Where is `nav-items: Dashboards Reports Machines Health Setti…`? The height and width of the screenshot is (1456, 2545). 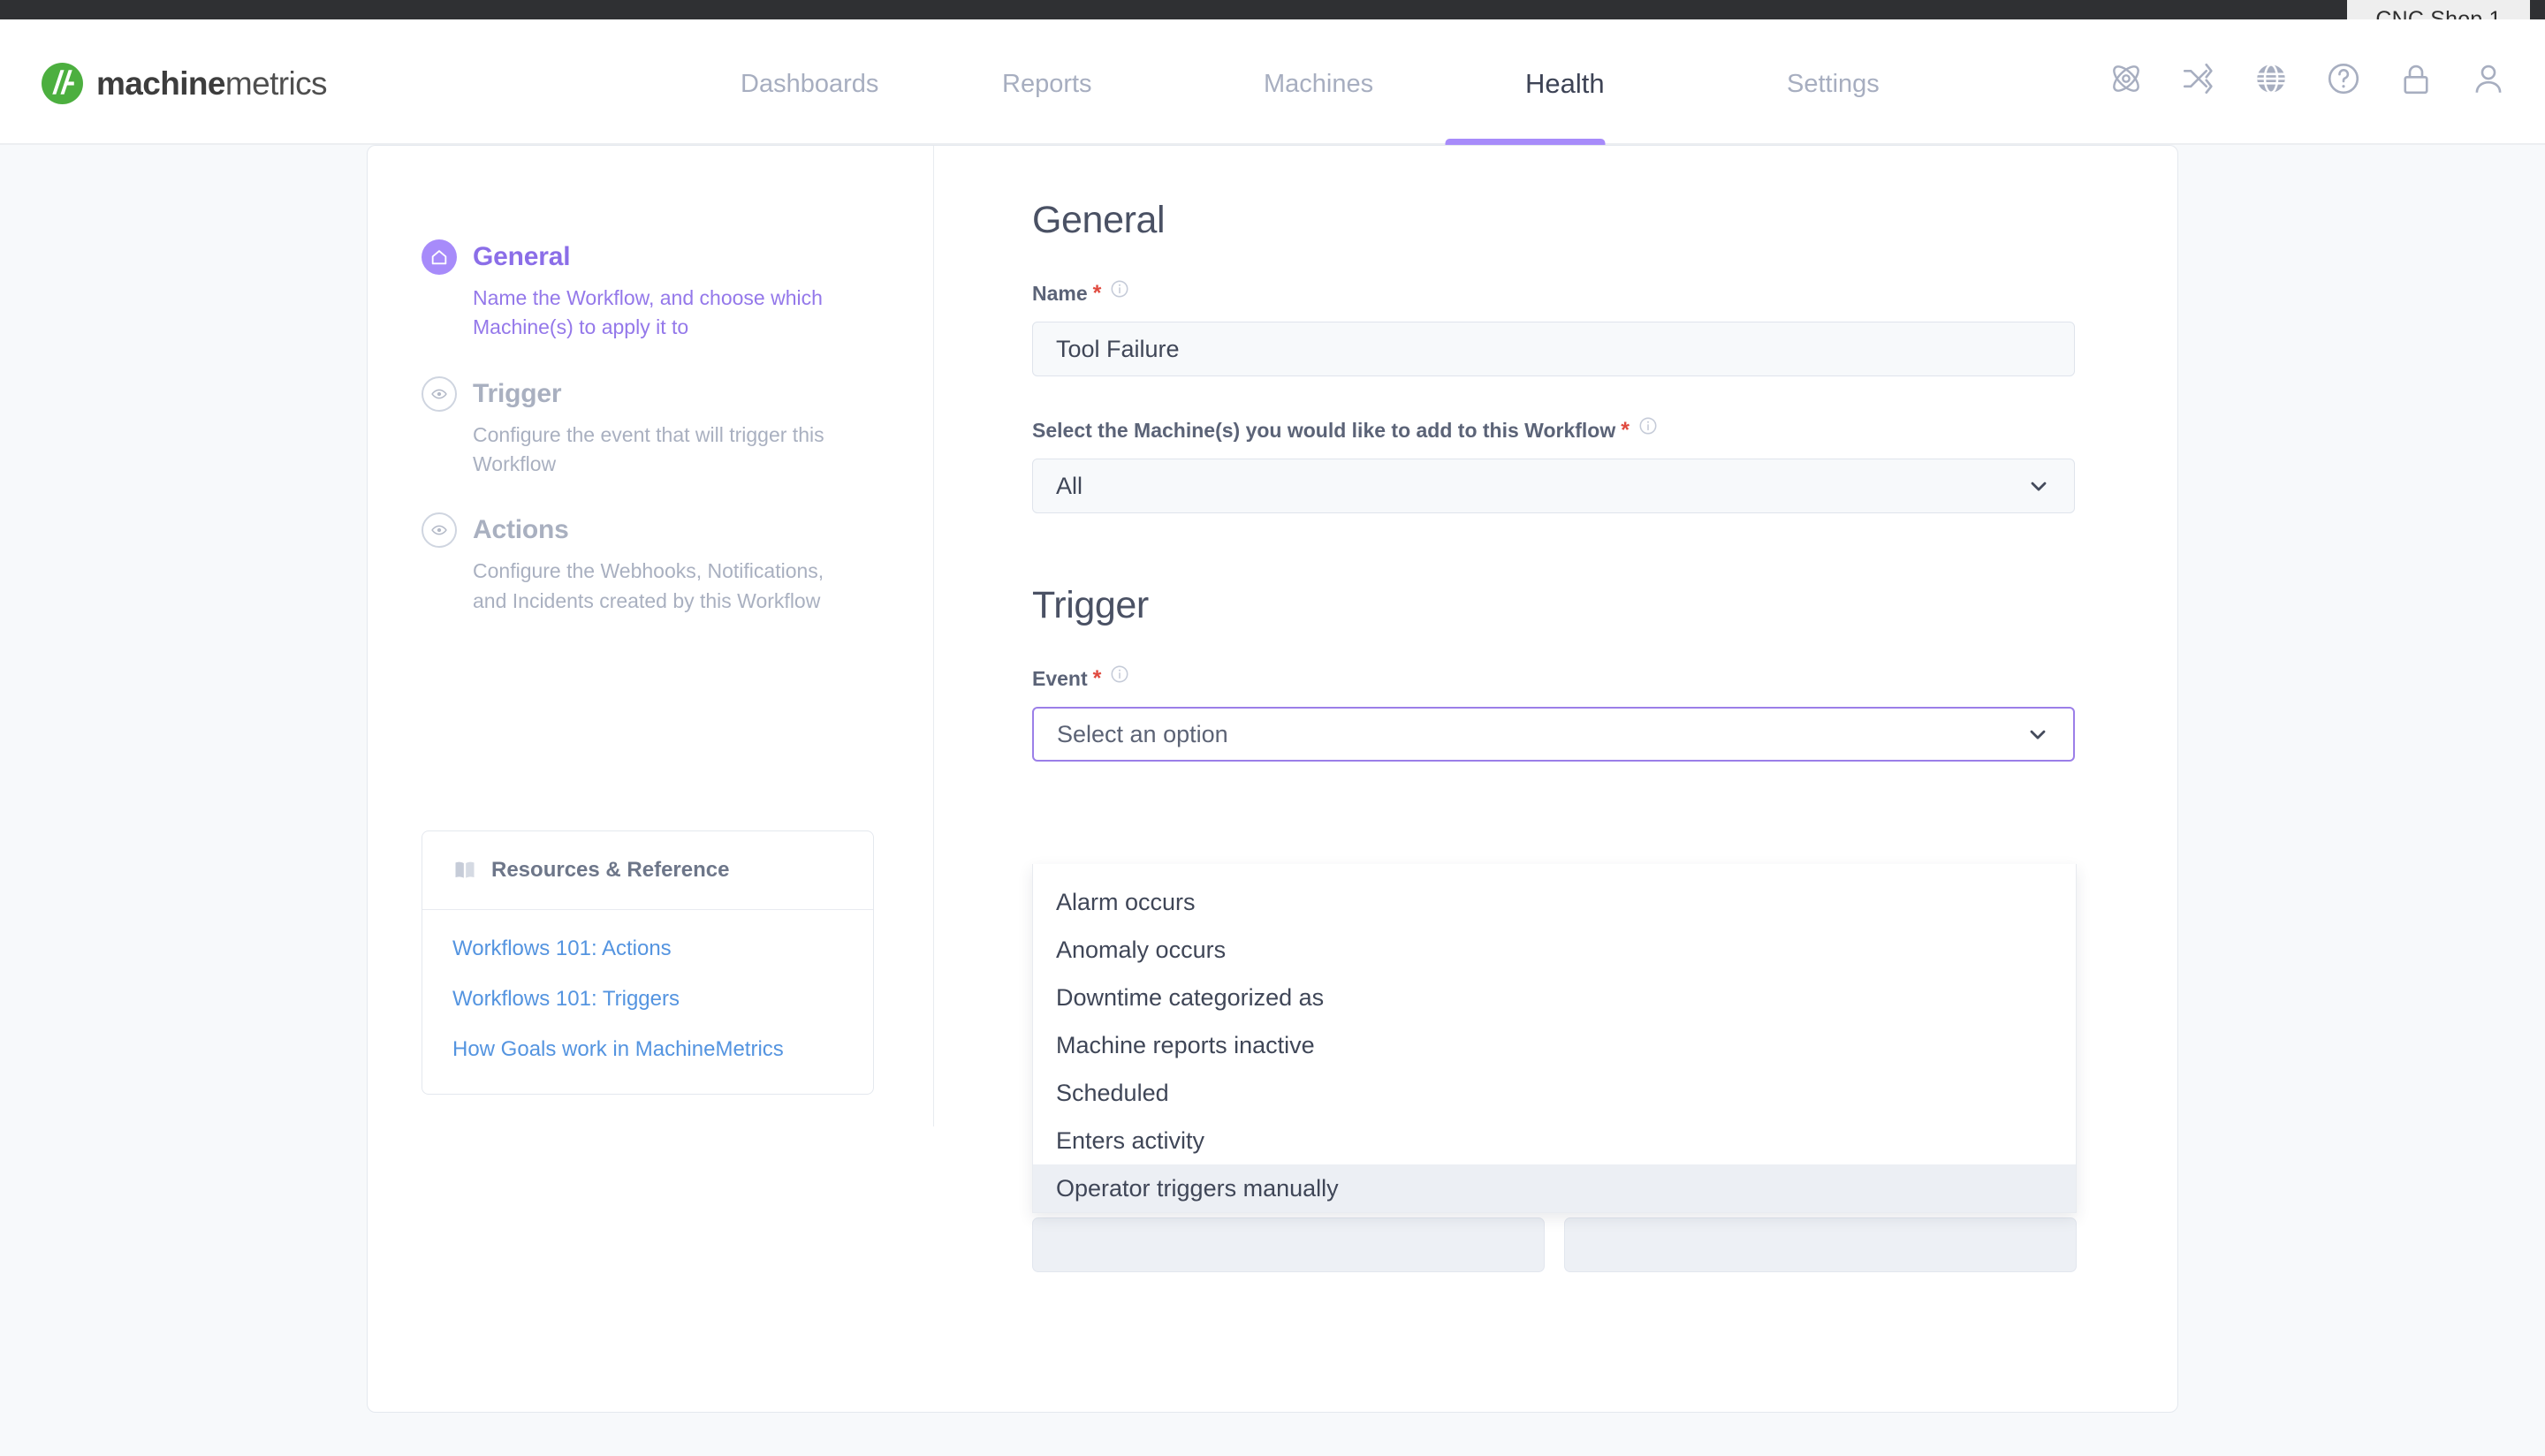
nav-items: Dashboards Reports Machines Health Setti… is located at coordinates (1264, 103).